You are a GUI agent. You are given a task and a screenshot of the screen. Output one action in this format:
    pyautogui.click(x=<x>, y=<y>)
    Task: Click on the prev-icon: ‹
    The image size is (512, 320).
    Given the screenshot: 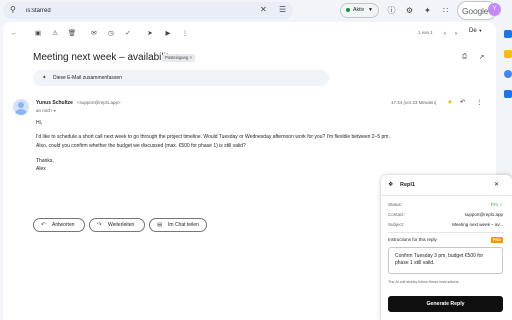 What is the action you would take?
    pyautogui.click(x=445, y=33)
    